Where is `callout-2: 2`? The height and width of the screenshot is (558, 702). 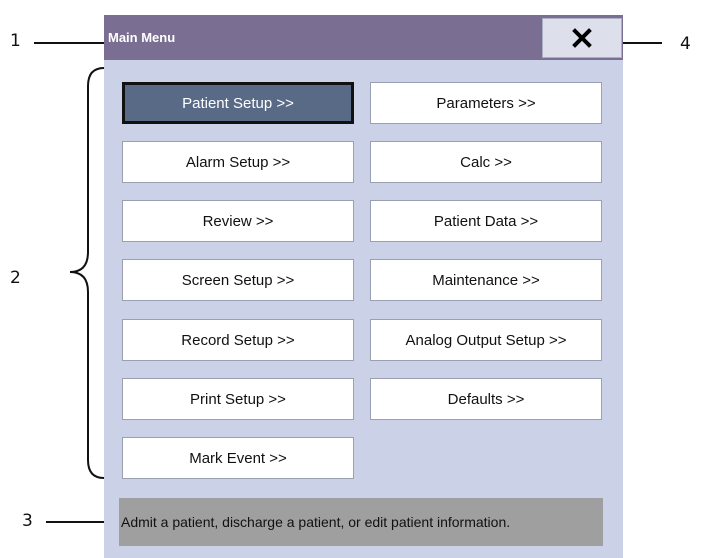
callout-2: 2 is located at coordinates (15, 278).